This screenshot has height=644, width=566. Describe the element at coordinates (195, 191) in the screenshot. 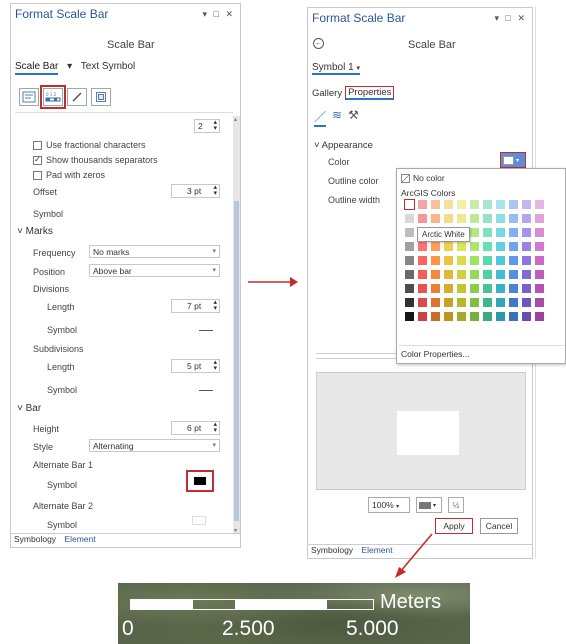

I see `offset-field: 3 pt ▴ ▾` at that location.